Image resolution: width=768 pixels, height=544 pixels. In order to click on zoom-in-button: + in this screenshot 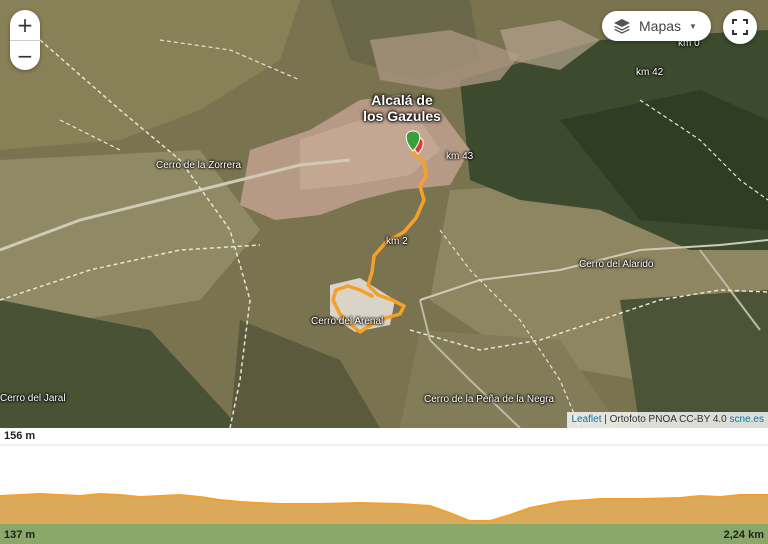, I will do `click(25, 25)`.